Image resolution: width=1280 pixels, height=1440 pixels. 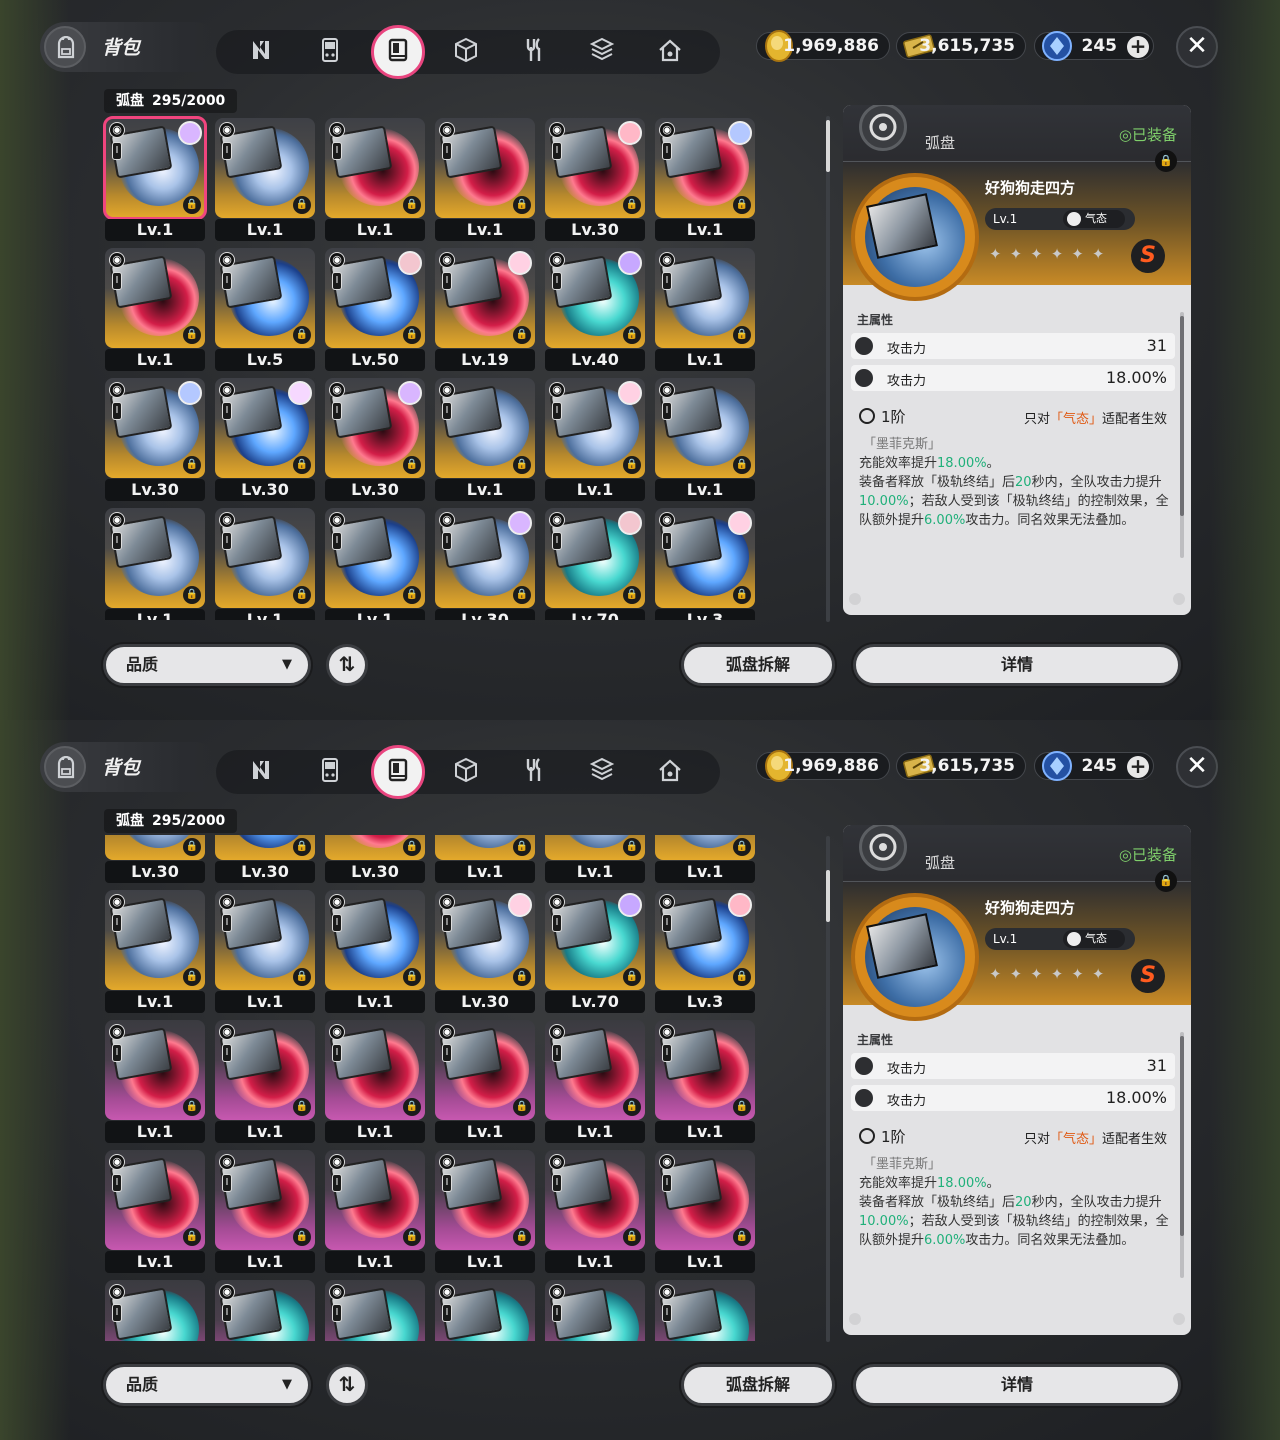 What do you see at coordinates (1017, 665) in the screenshot?
I see `details-button: 详情` at bounding box center [1017, 665].